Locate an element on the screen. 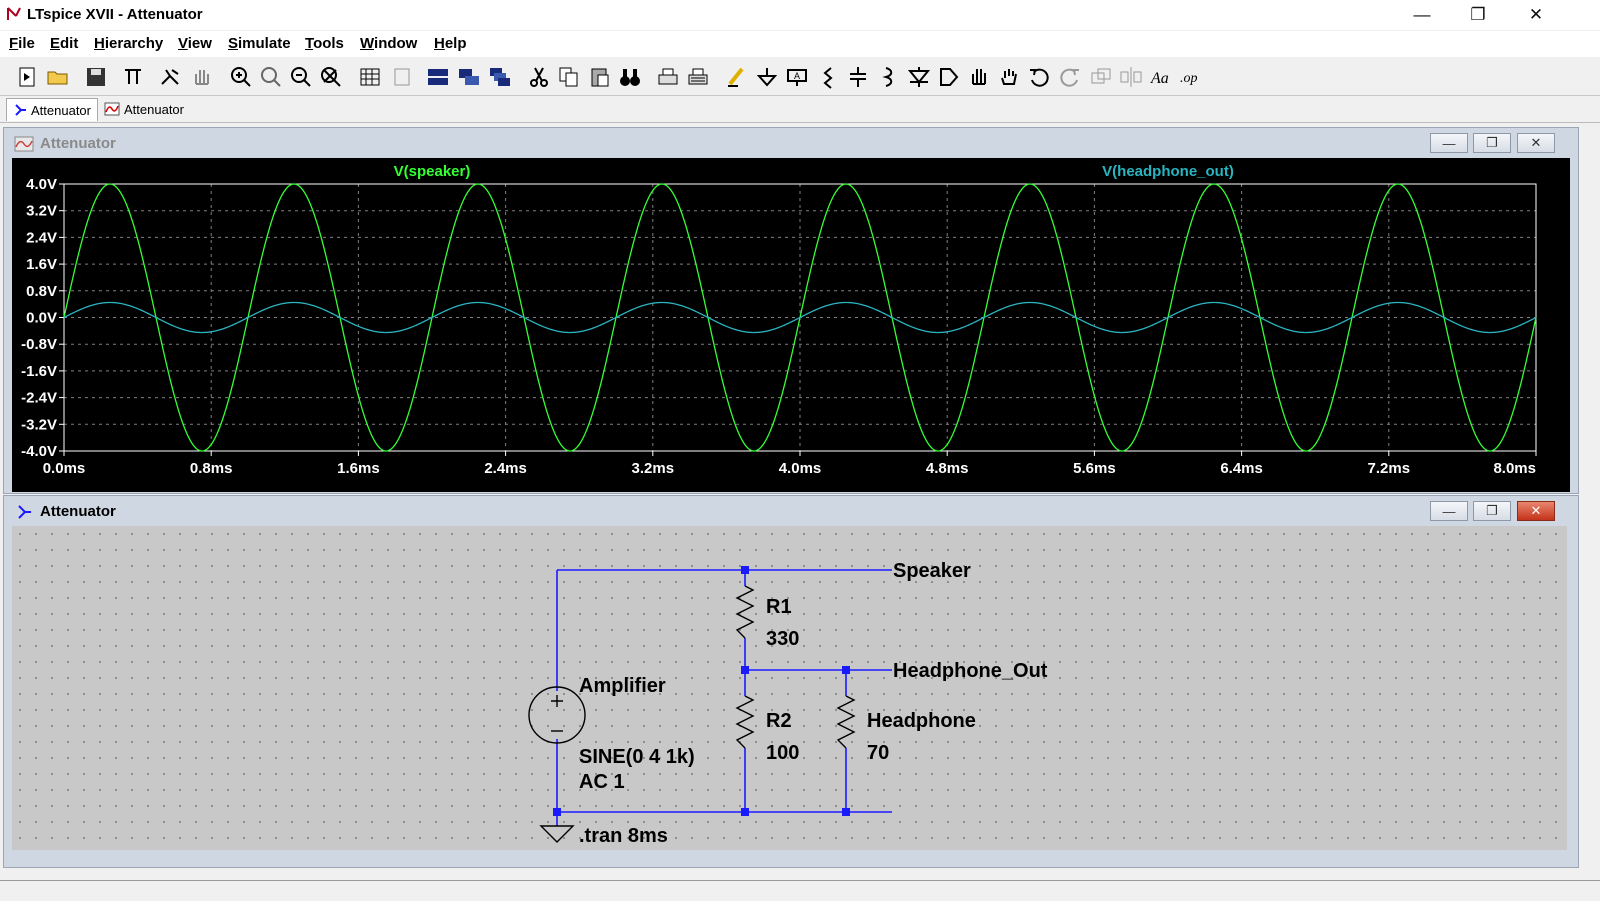 Image resolution: width=1600 pixels, height=901 pixels. menu-hierarchy: Hierarchy is located at coordinates (128, 43).